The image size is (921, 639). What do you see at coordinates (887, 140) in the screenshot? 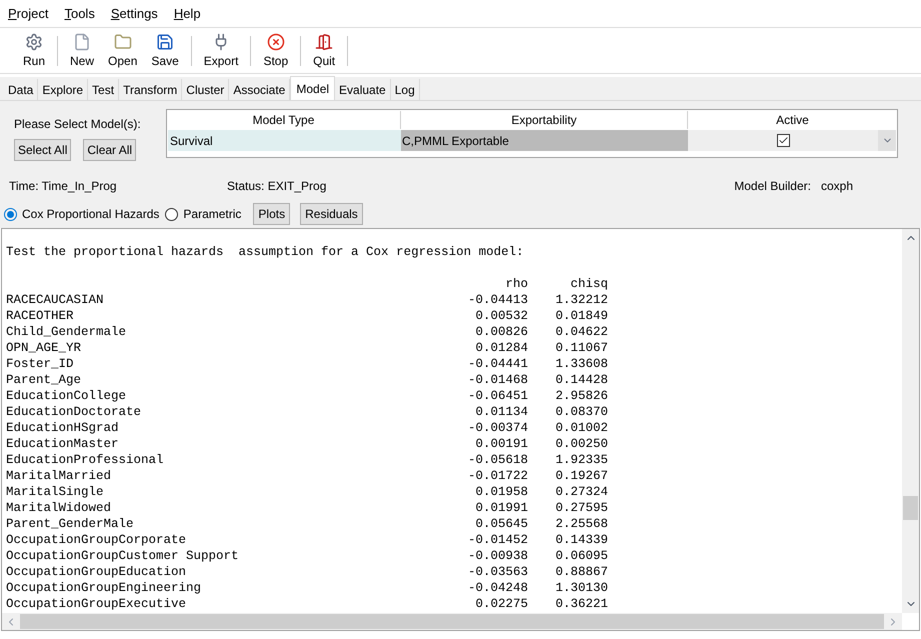
I see `dropdown-button` at bounding box center [887, 140].